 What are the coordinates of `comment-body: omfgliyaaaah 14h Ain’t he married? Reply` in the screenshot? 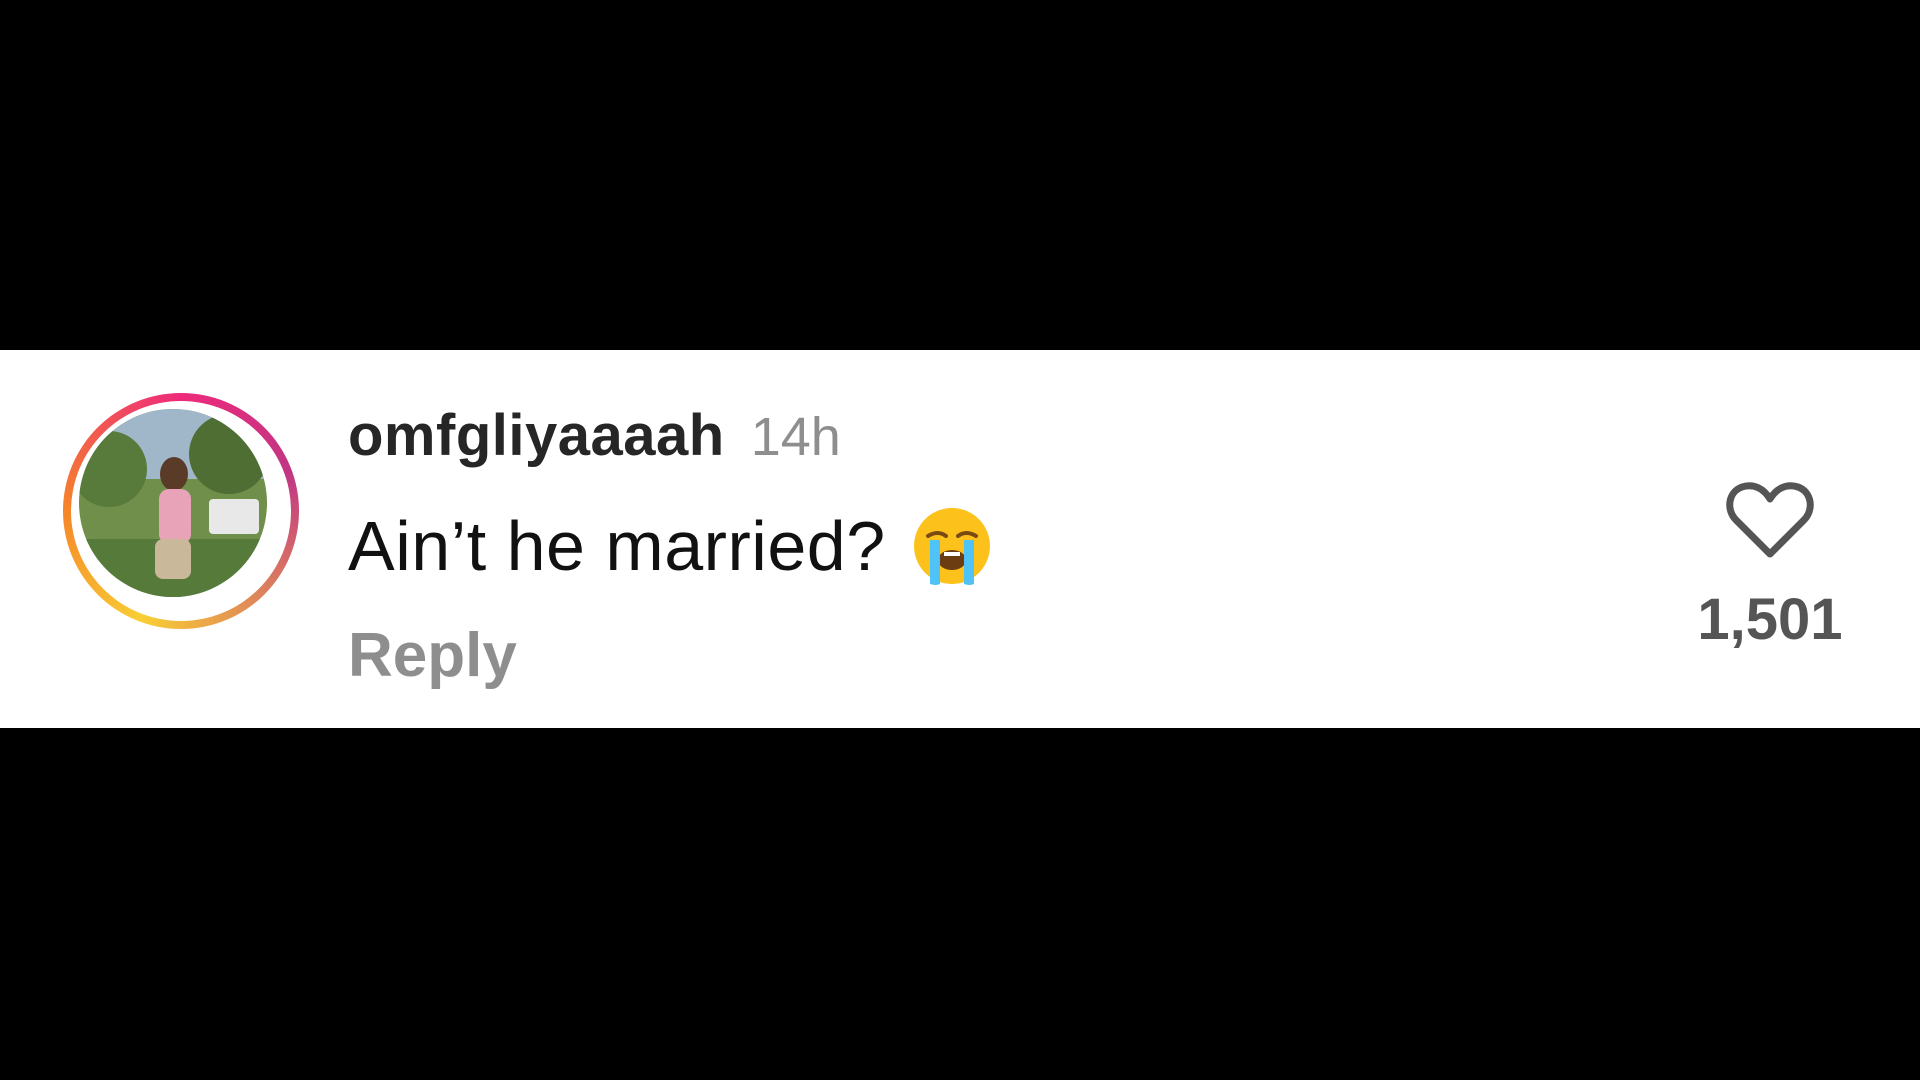 It's located at (671, 546).